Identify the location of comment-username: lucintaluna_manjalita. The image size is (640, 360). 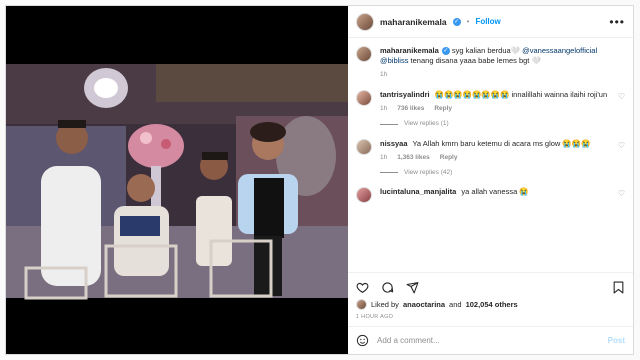
(418, 191).